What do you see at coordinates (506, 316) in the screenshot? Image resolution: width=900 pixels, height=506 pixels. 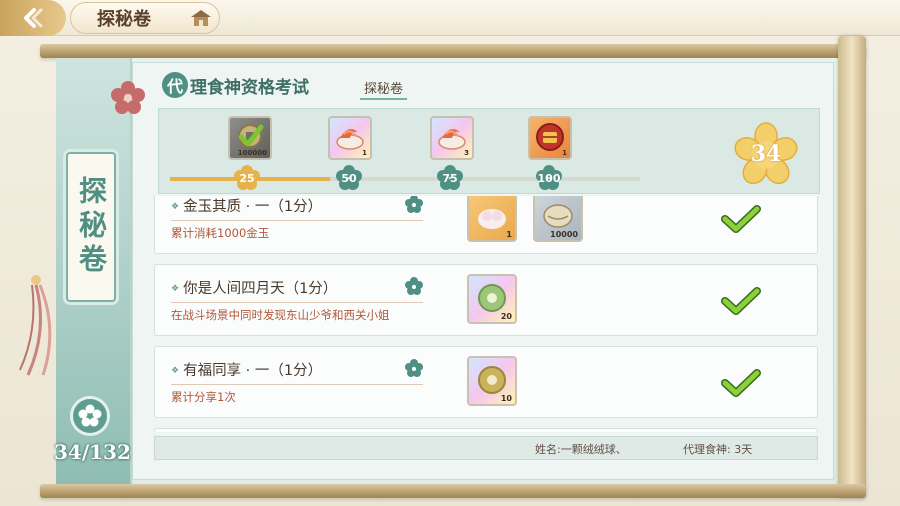 I see `reward-qty: 20` at bounding box center [506, 316].